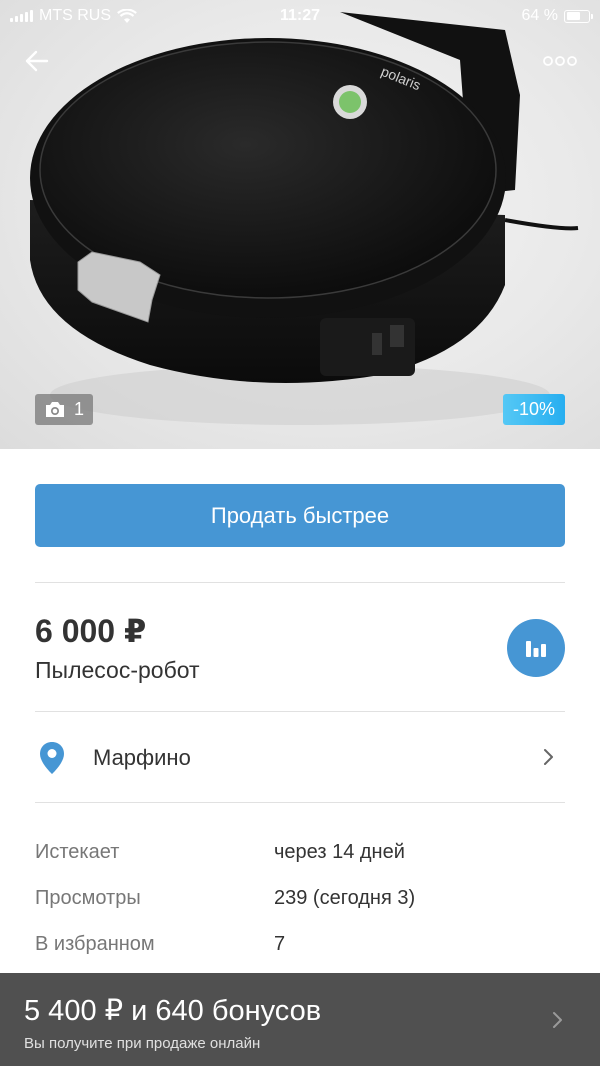 This screenshot has width=600, height=1066. Describe the element at coordinates (127, 15) in the screenshot. I see `wifi-icon` at that location.